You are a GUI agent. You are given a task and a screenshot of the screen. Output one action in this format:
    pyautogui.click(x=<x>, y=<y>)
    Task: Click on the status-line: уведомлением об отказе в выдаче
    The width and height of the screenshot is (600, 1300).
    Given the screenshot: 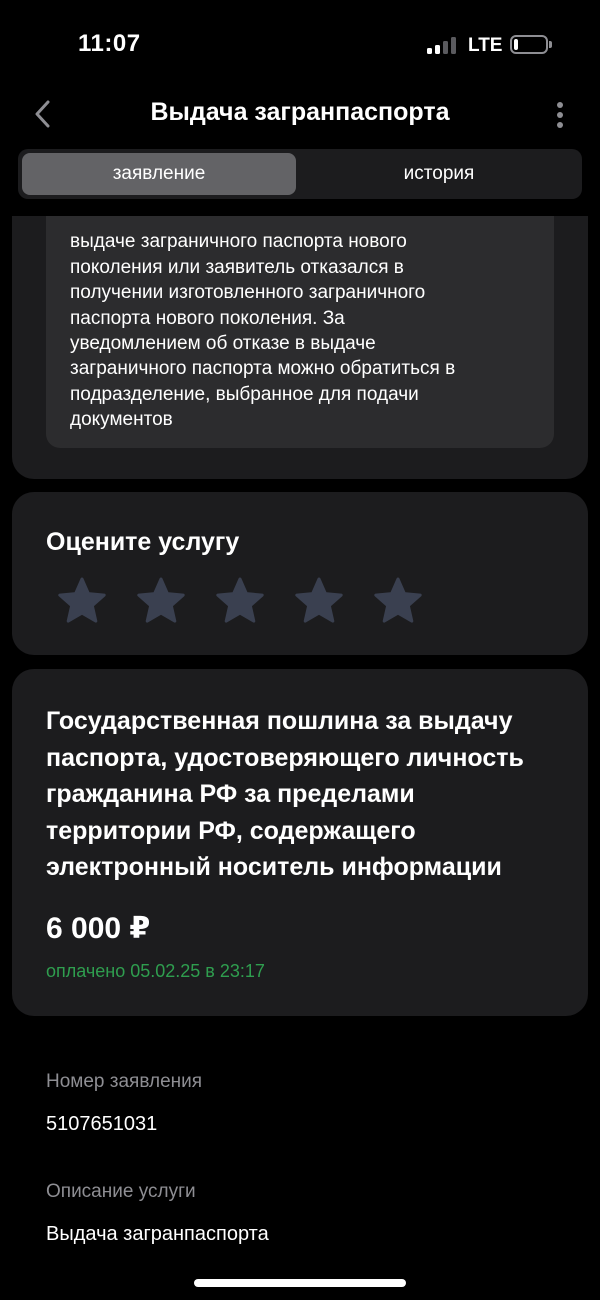 What is the action you would take?
    pyautogui.click(x=223, y=344)
    